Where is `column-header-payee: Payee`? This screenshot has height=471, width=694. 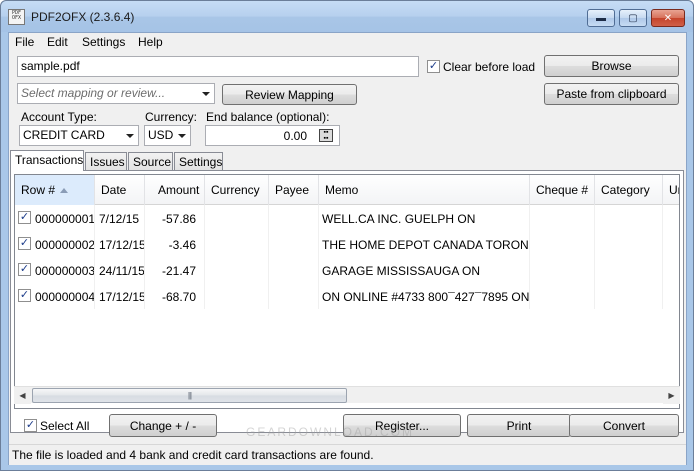
column-header-payee: Payee is located at coordinates (294, 190).